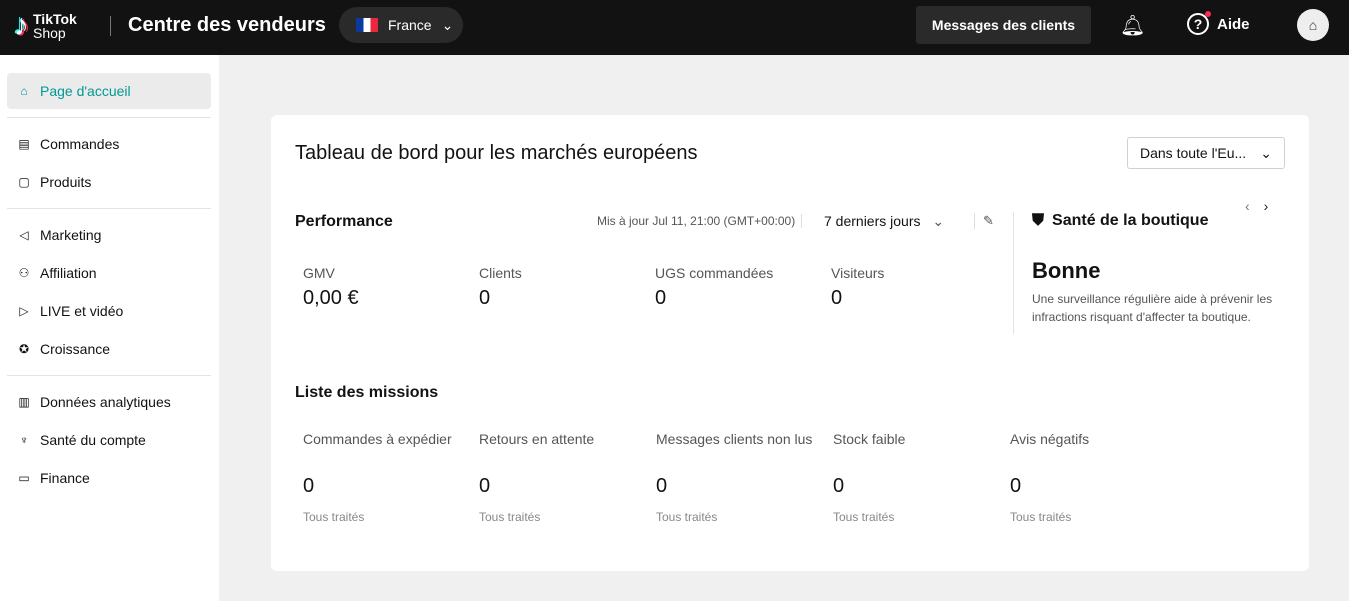  Describe the element at coordinates (1130, 220) in the screenshot. I see `health-title: Santé de la boutique` at that location.